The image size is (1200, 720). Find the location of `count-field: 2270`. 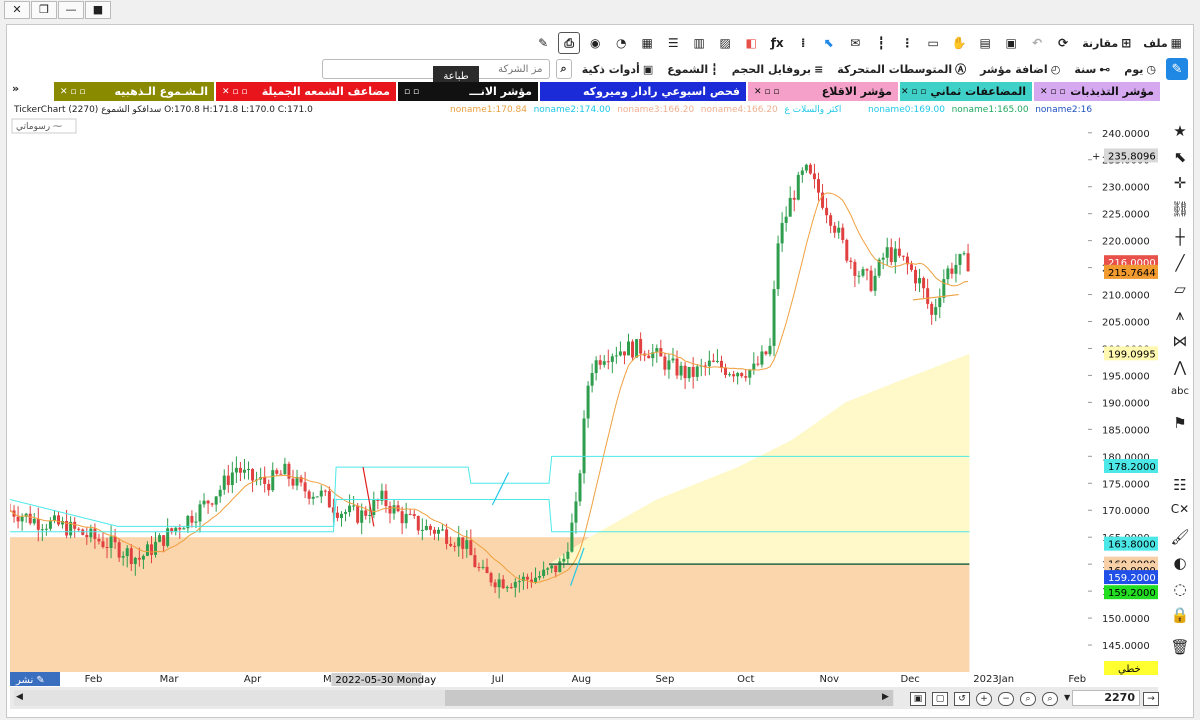

count-field: 2270 is located at coordinates (1106, 698).